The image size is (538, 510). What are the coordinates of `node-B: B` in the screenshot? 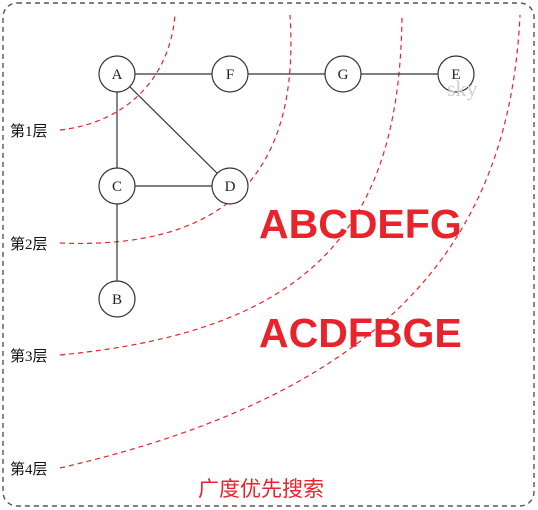 It's located at (117, 299).